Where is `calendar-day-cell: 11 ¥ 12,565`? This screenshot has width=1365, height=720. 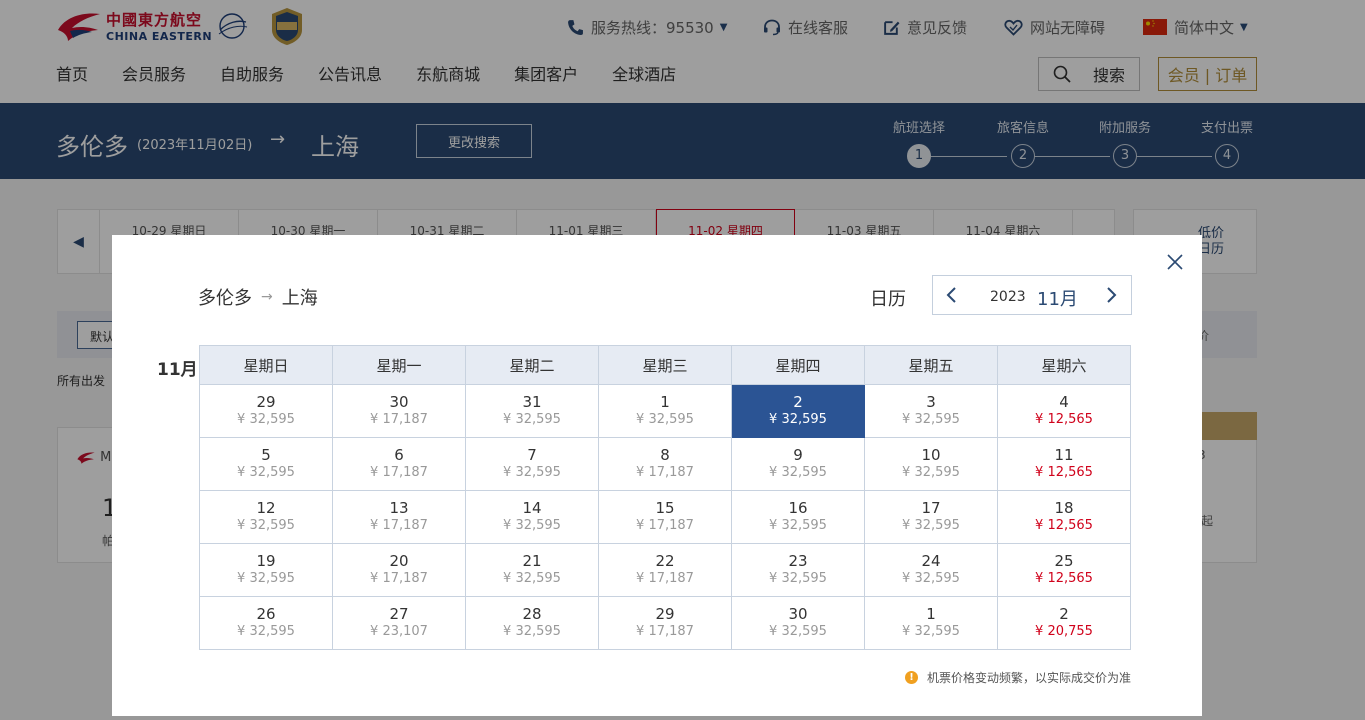 calendar-day-cell: 11 ¥ 12,565 is located at coordinates (1064, 464).